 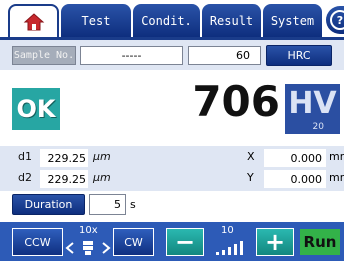 What do you see at coordinates (224, 55) in the screenshot?
I see `load-field: 60` at bounding box center [224, 55].